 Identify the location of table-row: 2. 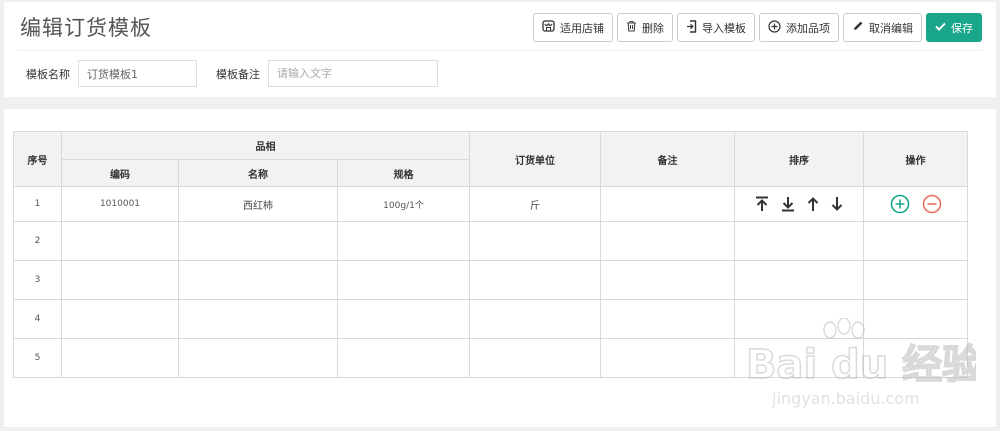
(490, 241).